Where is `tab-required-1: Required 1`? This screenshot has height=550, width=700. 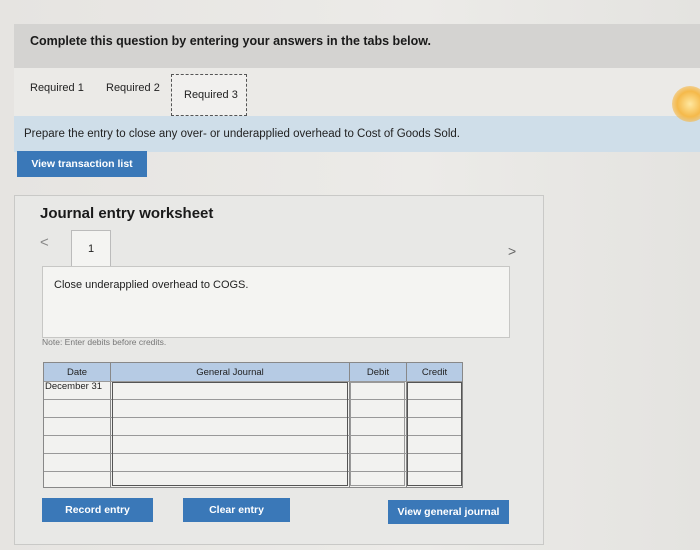 tab-required-1: Required 1 is located at coordinates (57, 88).